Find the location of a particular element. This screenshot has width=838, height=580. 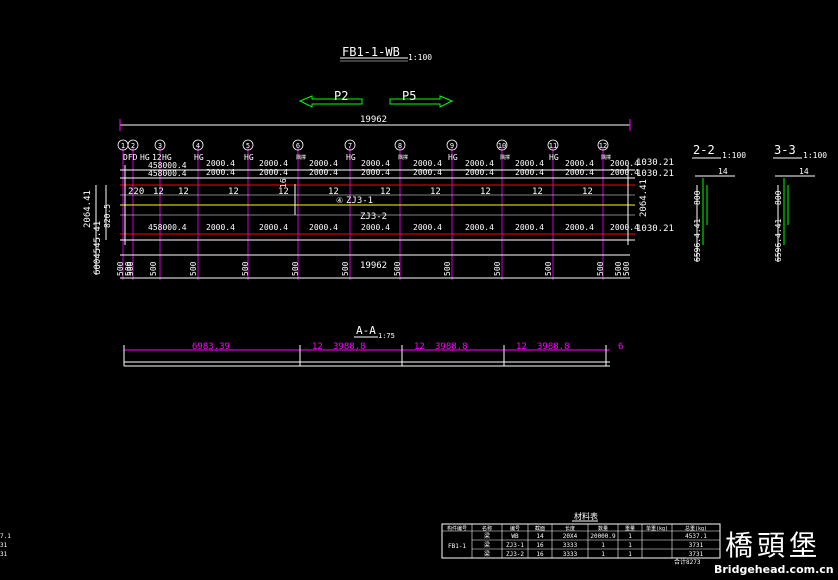

drawing-title: FB1-1-WB is located at coordinates (371, 52).